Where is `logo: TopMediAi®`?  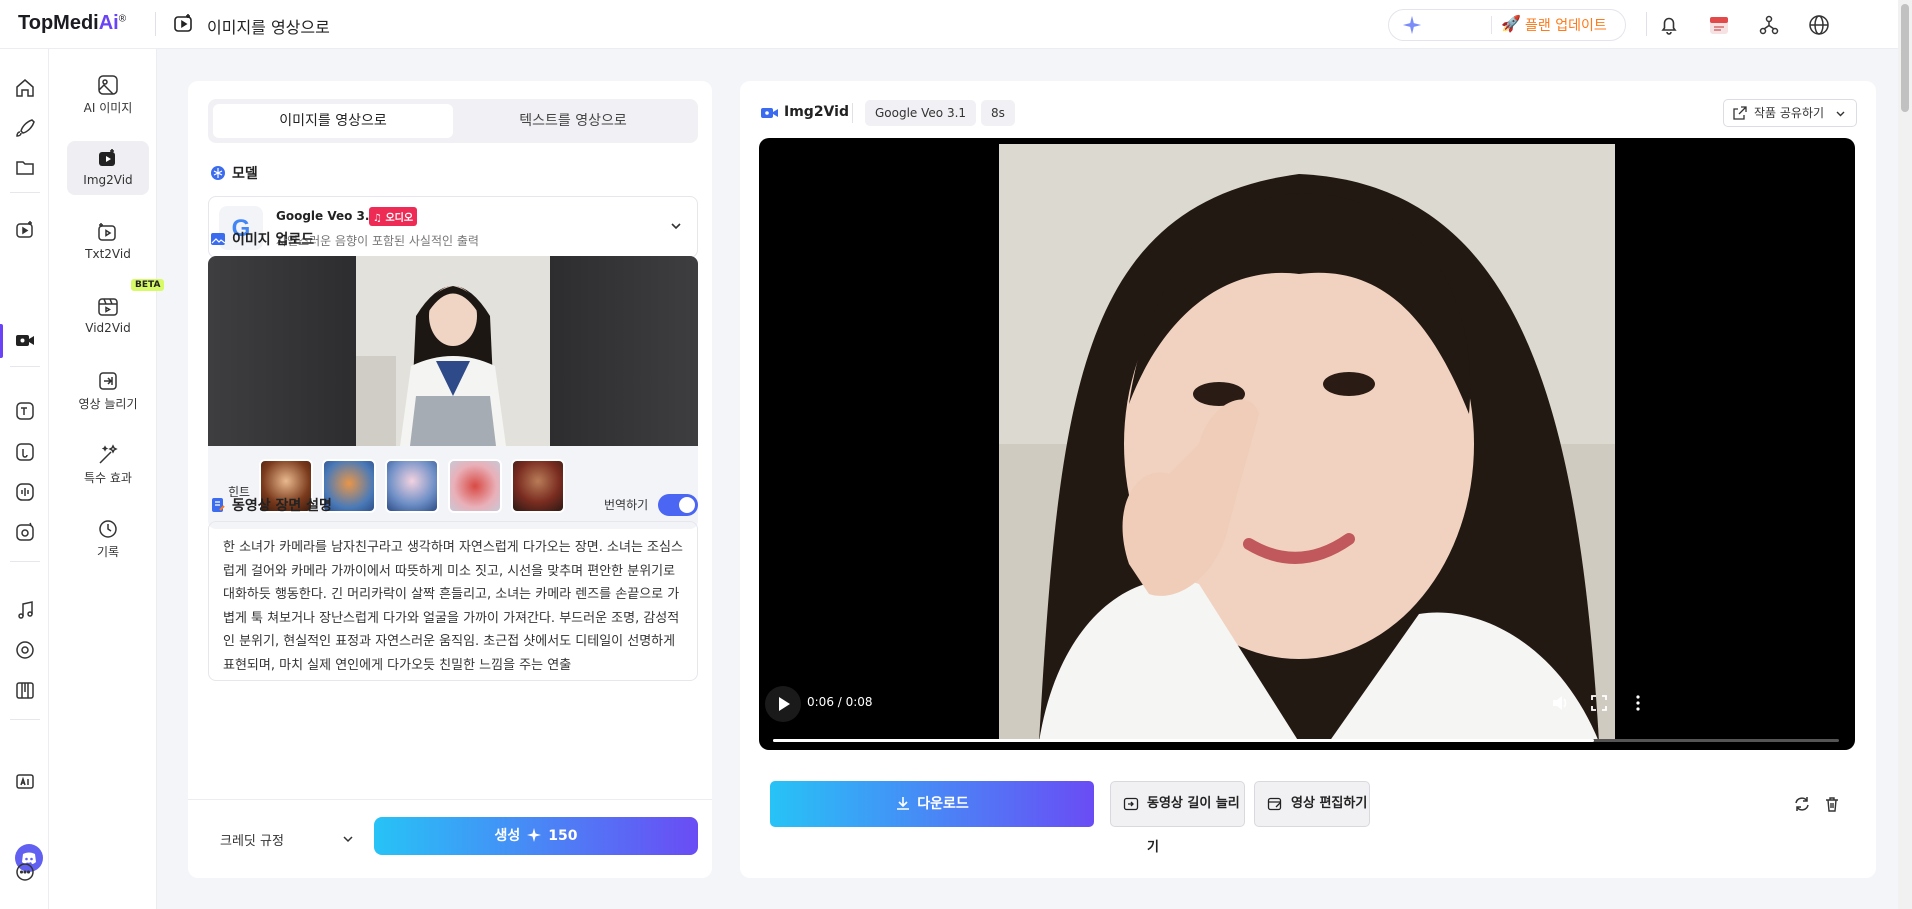 logo: TopMediAi® is located at coordinates (72, 23).